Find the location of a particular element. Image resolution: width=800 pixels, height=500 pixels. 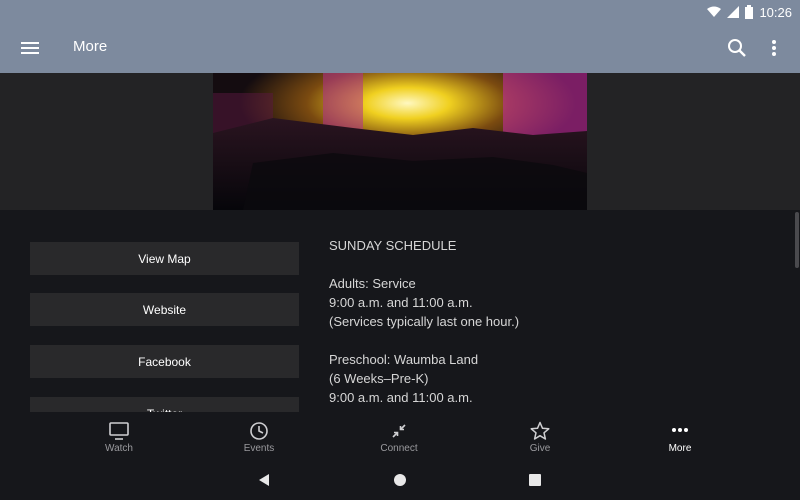

nav-give: Give is located at coordinates (540, 436).